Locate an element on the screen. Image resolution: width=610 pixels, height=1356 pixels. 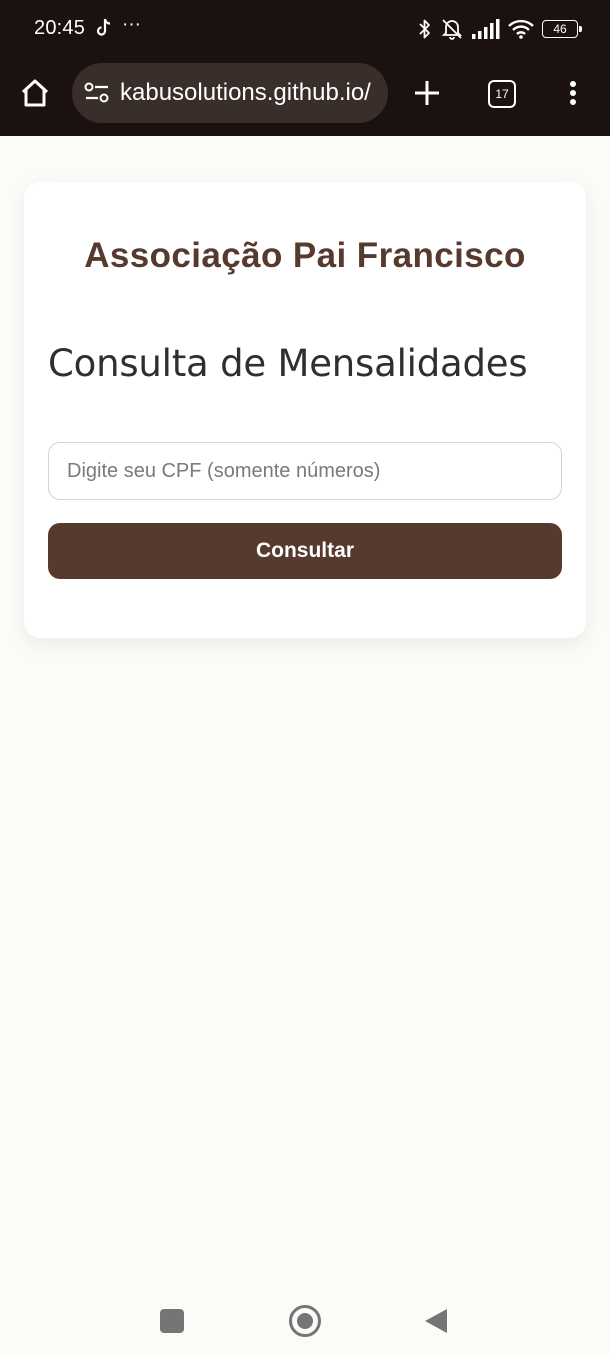
browser-chrome: 20:45 ··· 46 kabusolutions.github.io/ 17 is located at coordinates (305, 68).